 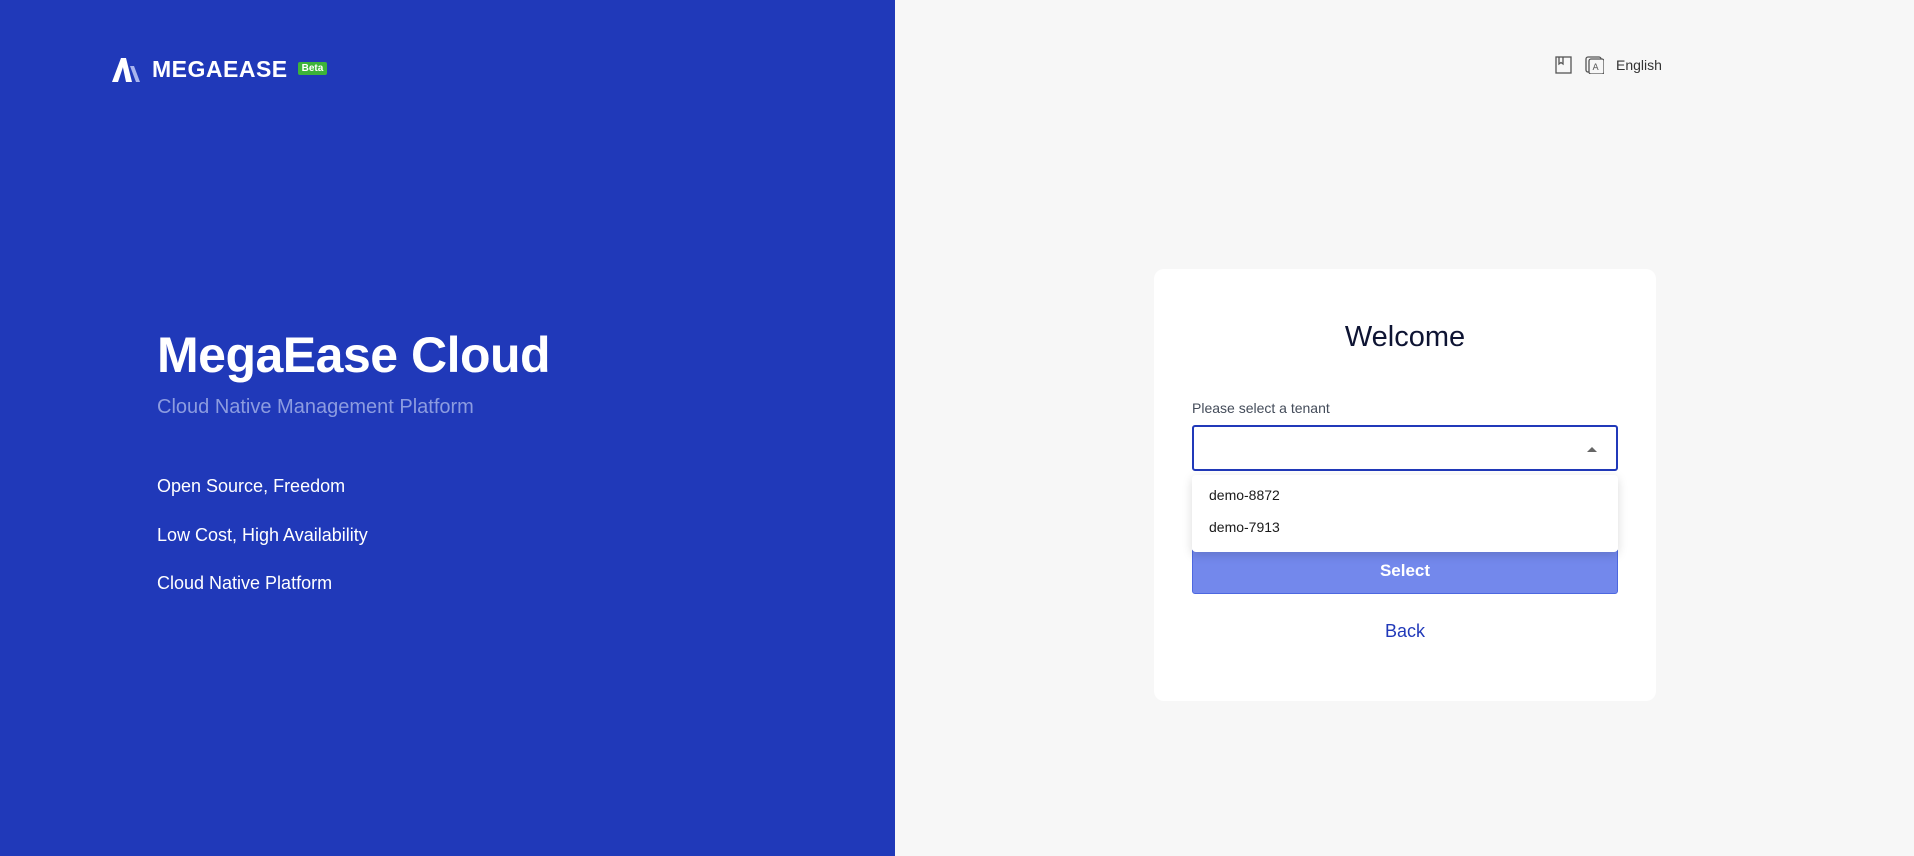 I want to click on feature-item: Open Source, Freedom, so click(x=251, y=486).